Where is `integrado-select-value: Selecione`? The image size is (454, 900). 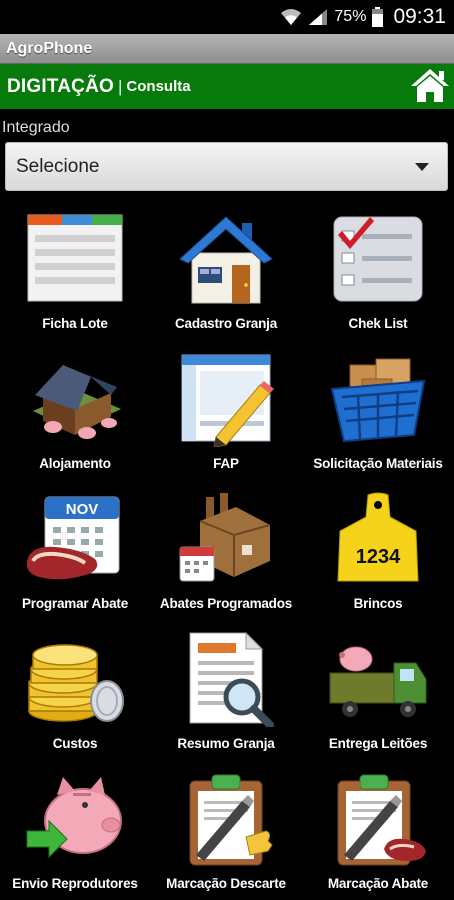 integrado-select-value: Selecione is located at coordinates (58, 166).